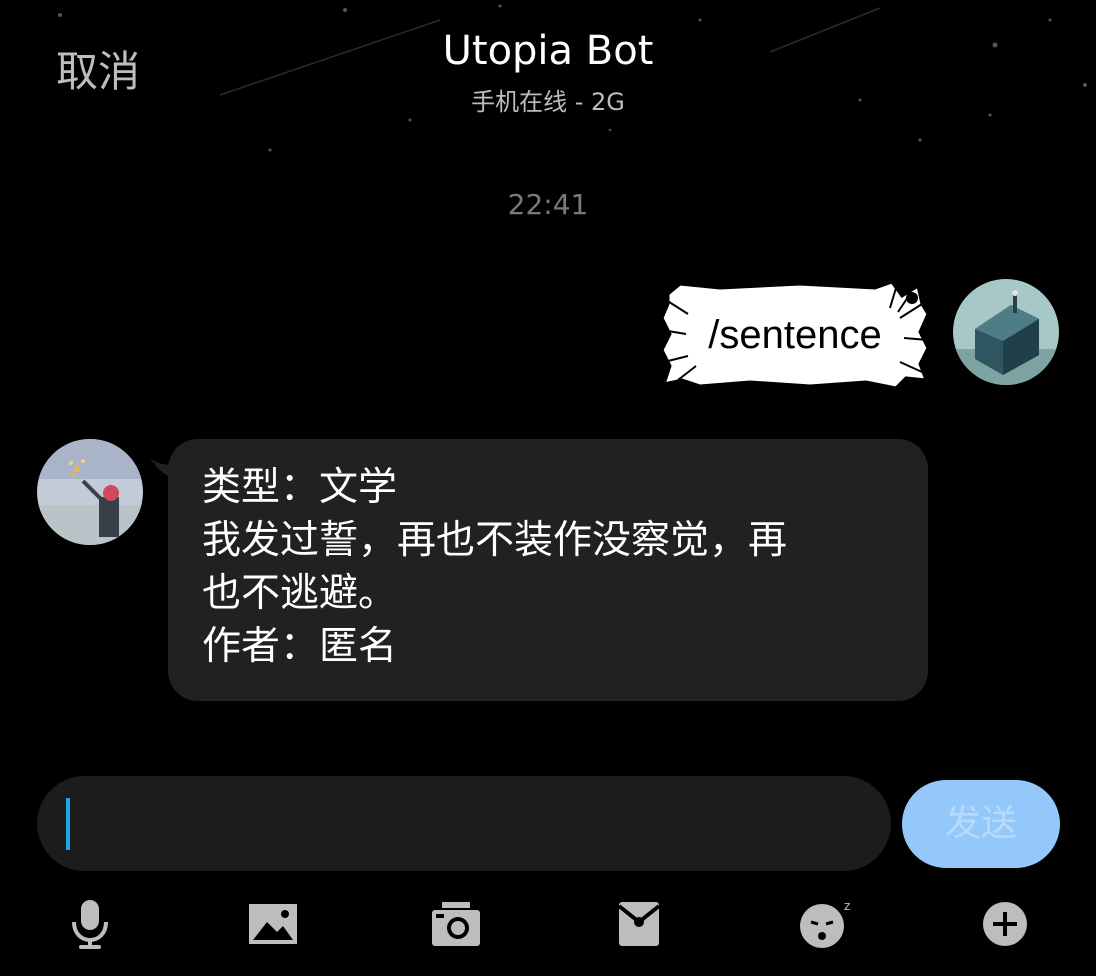 Image resolution: width=1096 pixels, height=976 pixels. Describe the element at coordinates (823, 924) in the screenshot. I see `emoji-icon: z` at that location.